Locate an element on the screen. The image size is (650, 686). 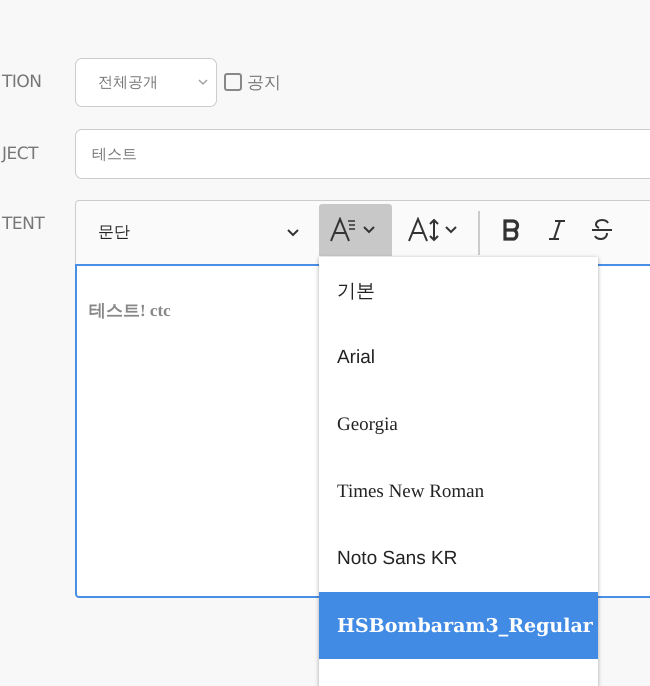
field-label: JECT is located at coordinates (20, 154).